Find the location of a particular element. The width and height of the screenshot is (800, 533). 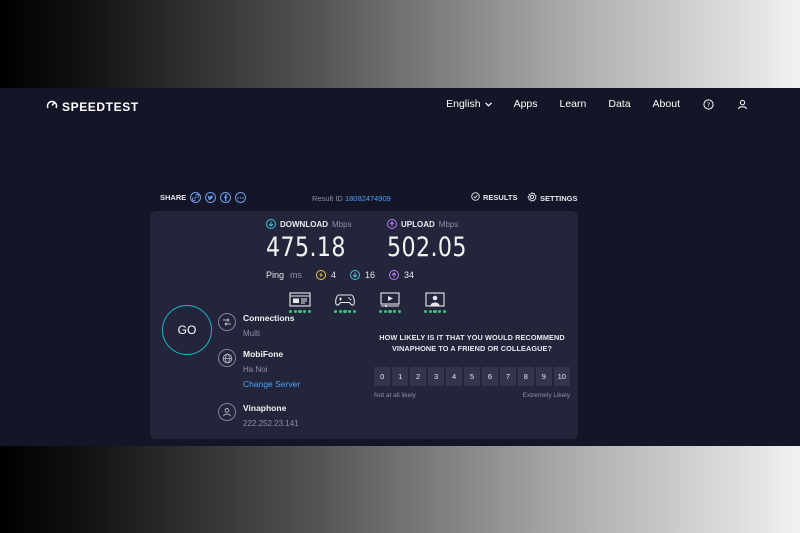

chevron-down-icon is located at coordinates (488, 104).